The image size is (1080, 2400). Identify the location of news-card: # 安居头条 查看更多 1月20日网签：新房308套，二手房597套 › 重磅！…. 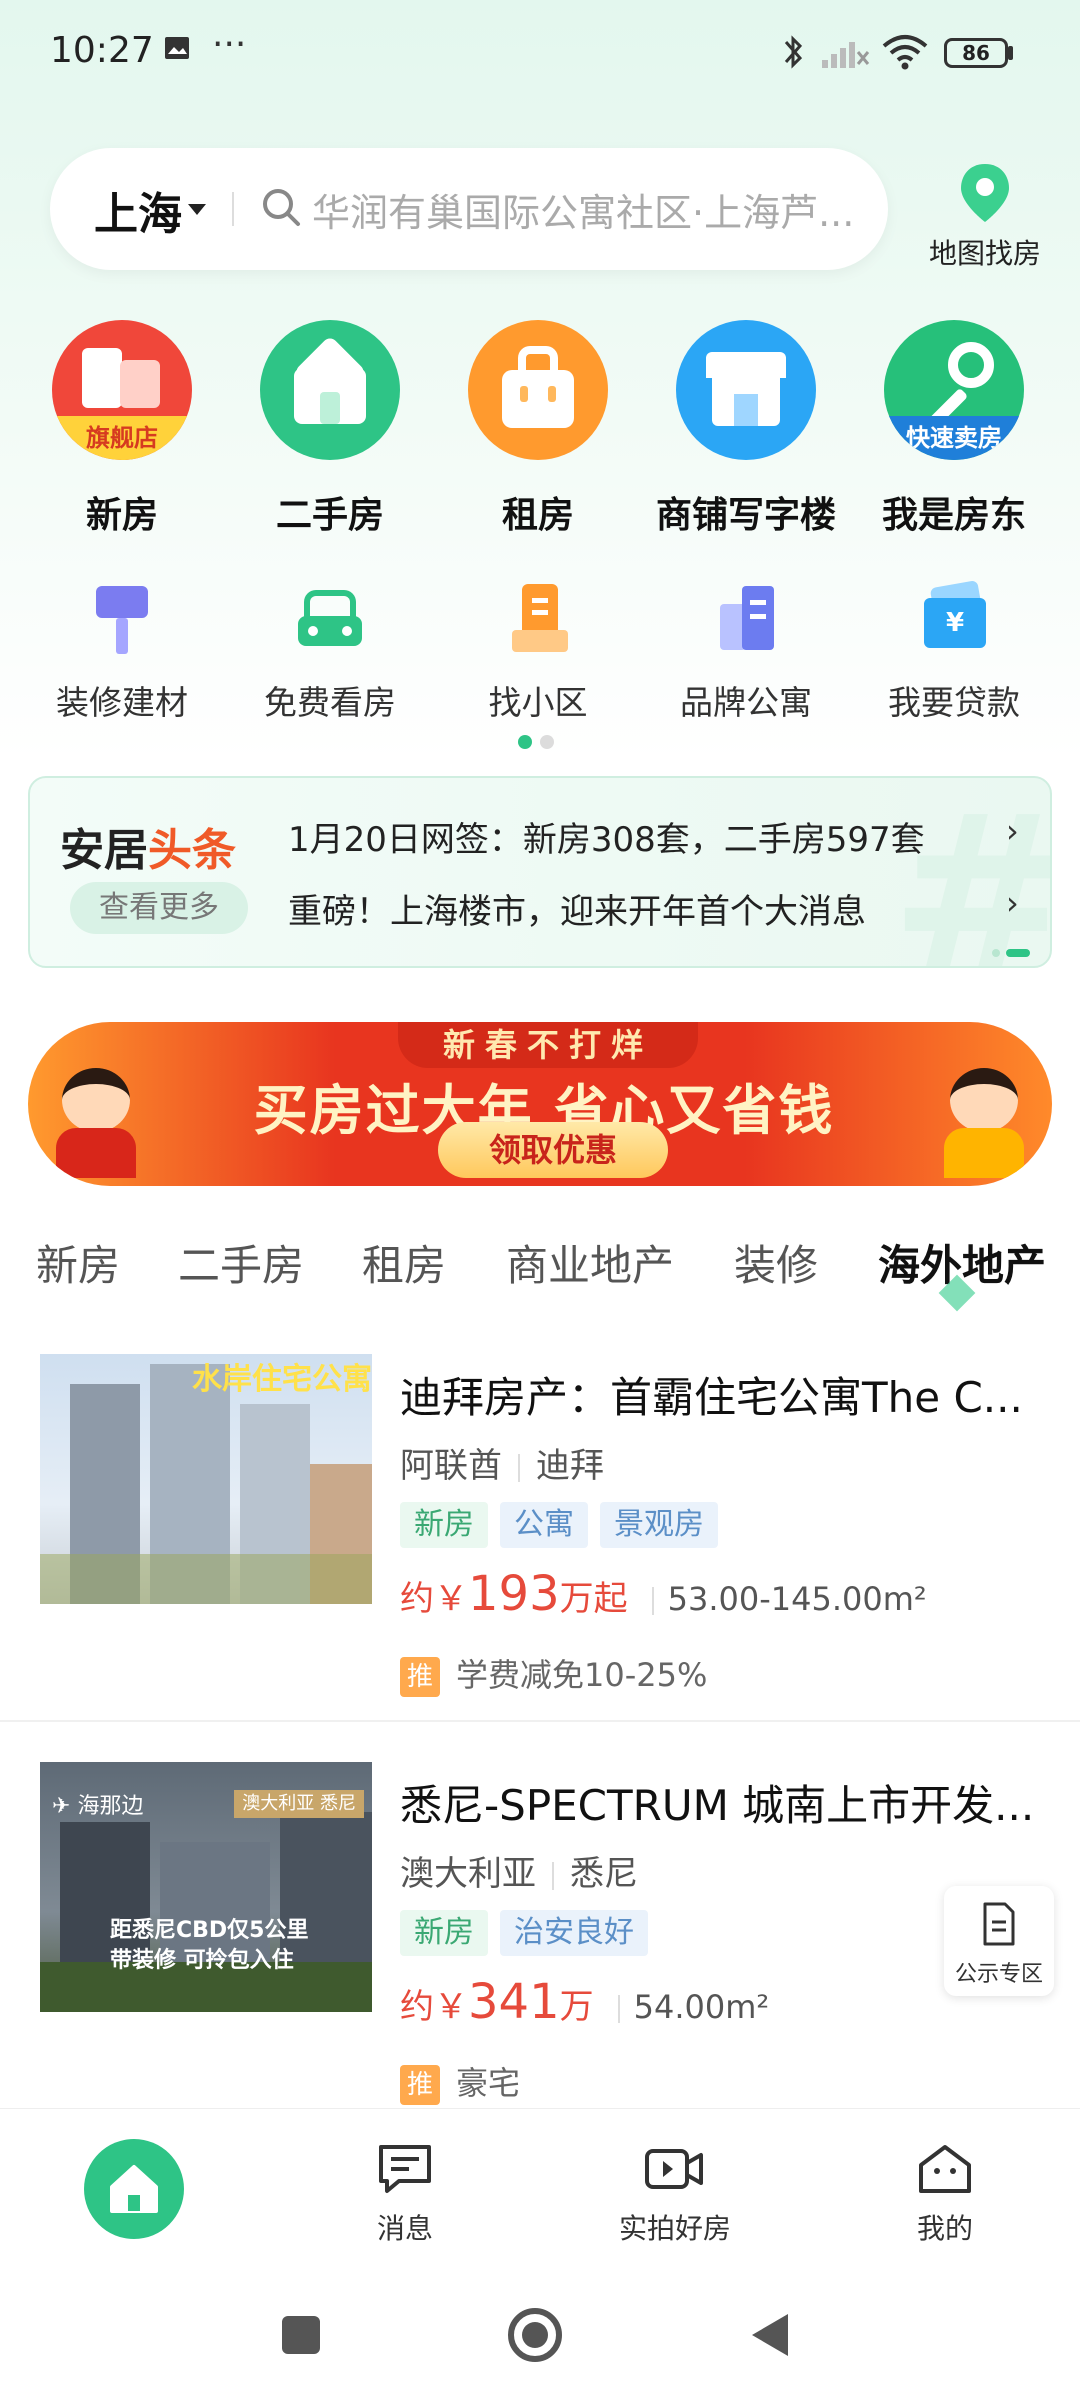
(540, 872).